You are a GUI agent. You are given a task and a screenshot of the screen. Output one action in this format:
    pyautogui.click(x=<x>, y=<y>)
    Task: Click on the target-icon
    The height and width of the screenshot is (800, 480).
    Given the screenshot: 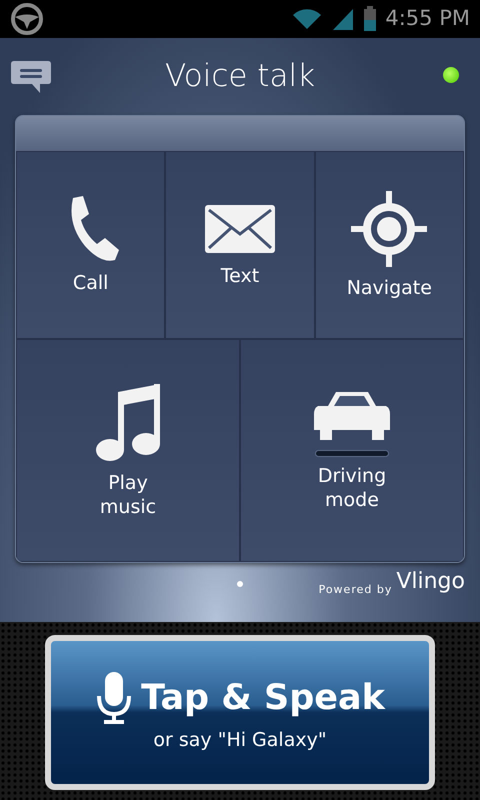 What is the action you would take?
    pyautogui.click(x=389, y=229)
    